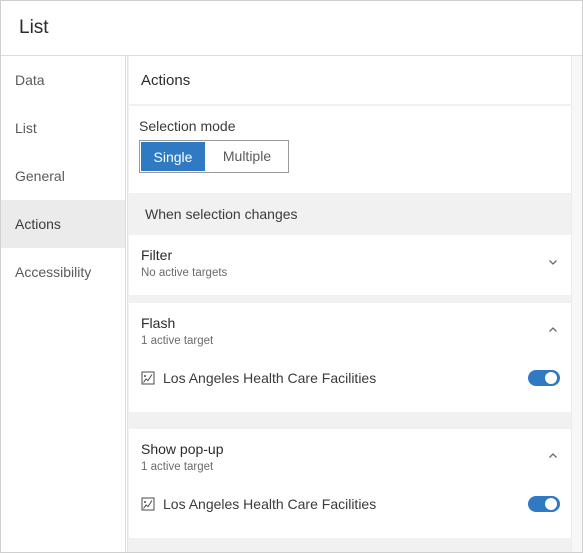 The image size is (583, 553). What do you see at coordinates (350, 325) in the screenshot?
I see `action-card-header: Flash 1 active target` at bounding box center [350, 325].